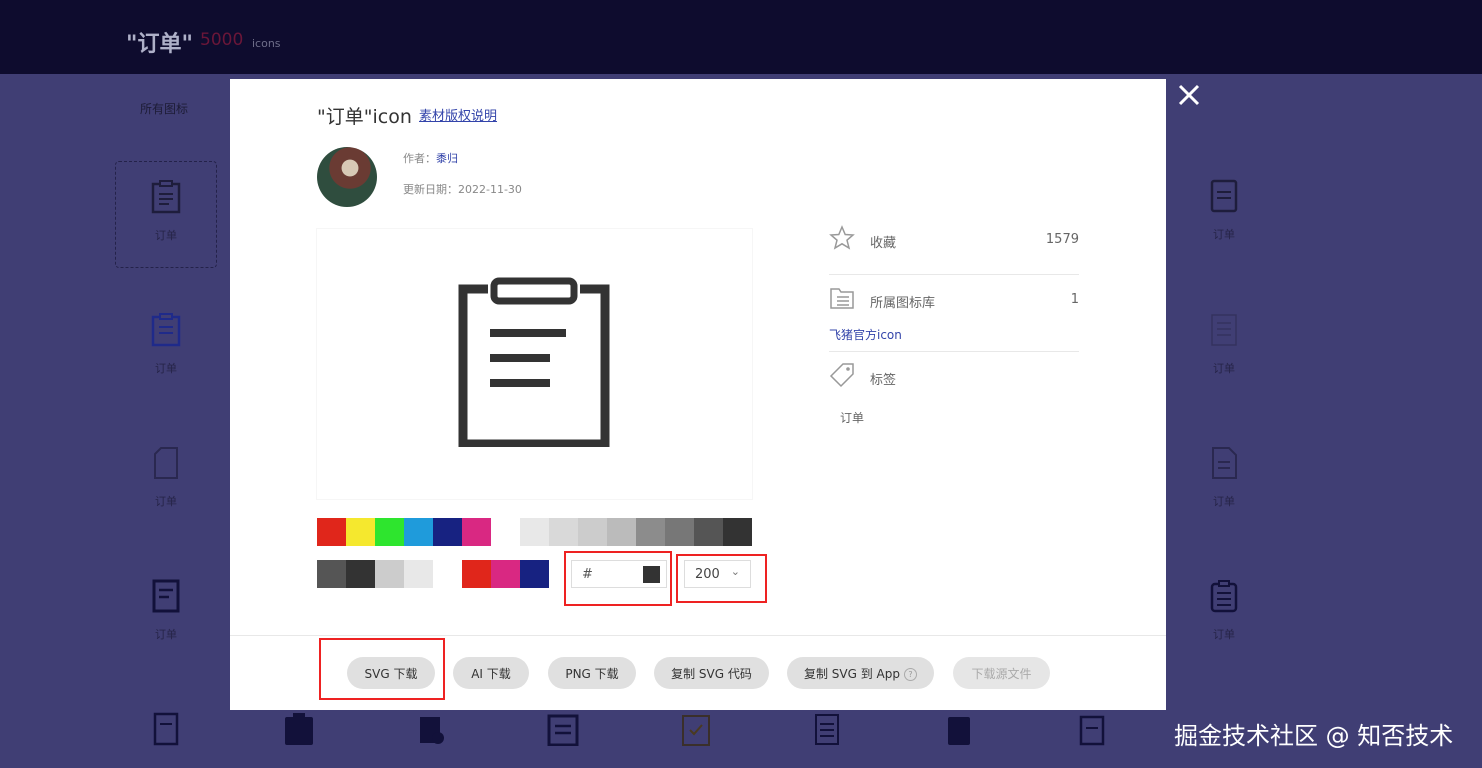  Describe the element at coordinates (447, 158) in the screenshot. I see `author-name-link: 黍归` at that location.